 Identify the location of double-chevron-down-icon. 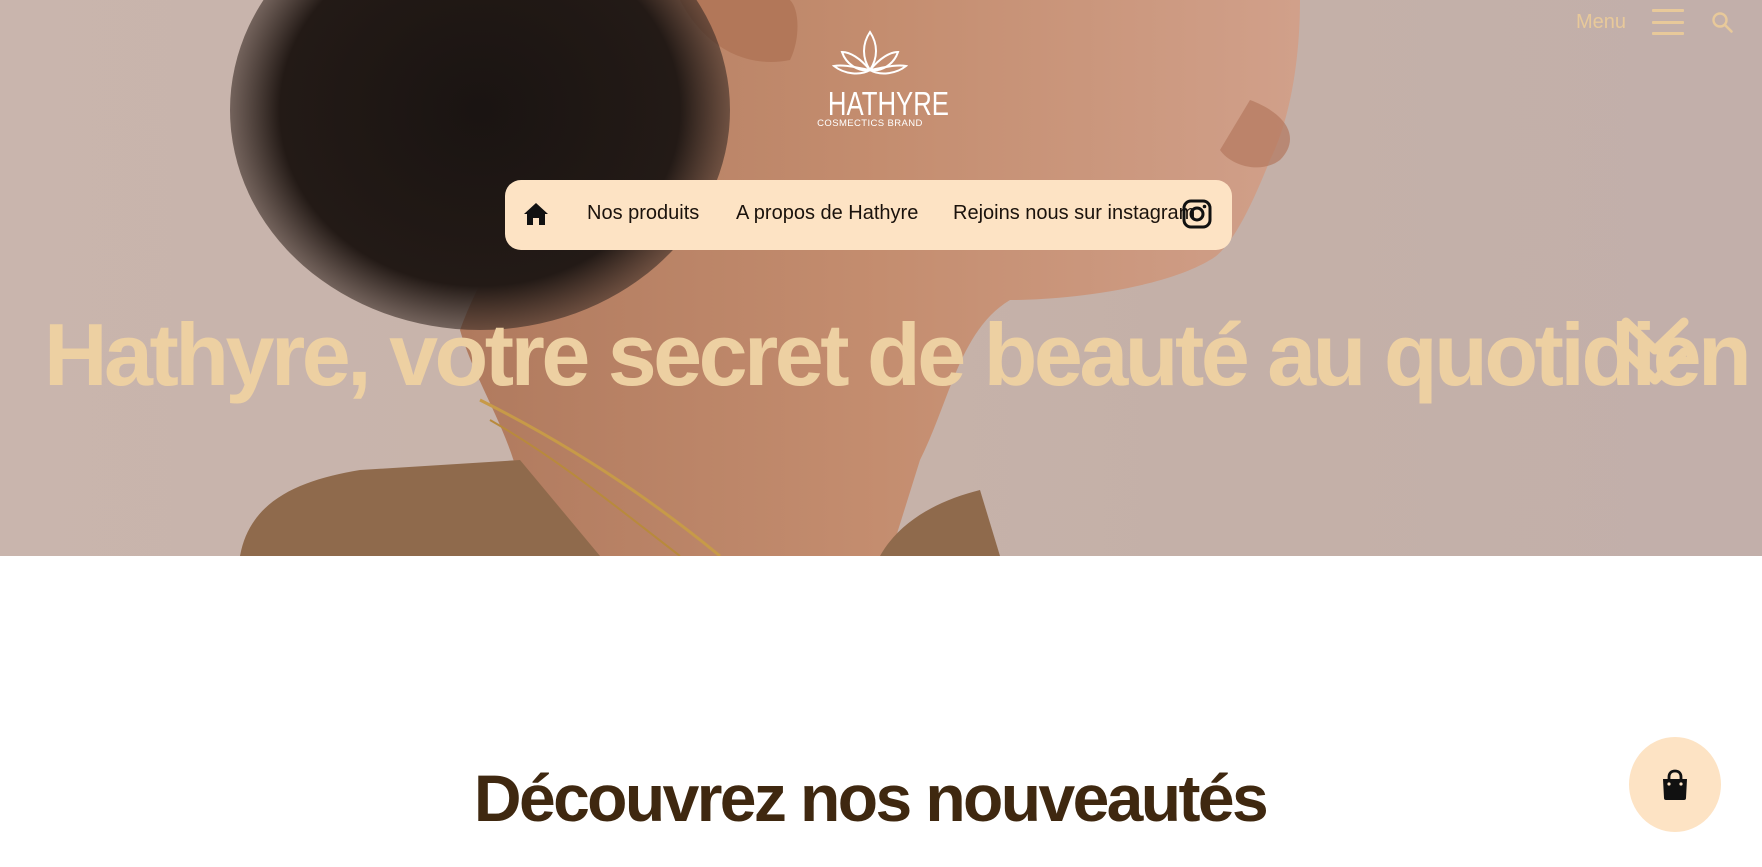
(1655, 352).